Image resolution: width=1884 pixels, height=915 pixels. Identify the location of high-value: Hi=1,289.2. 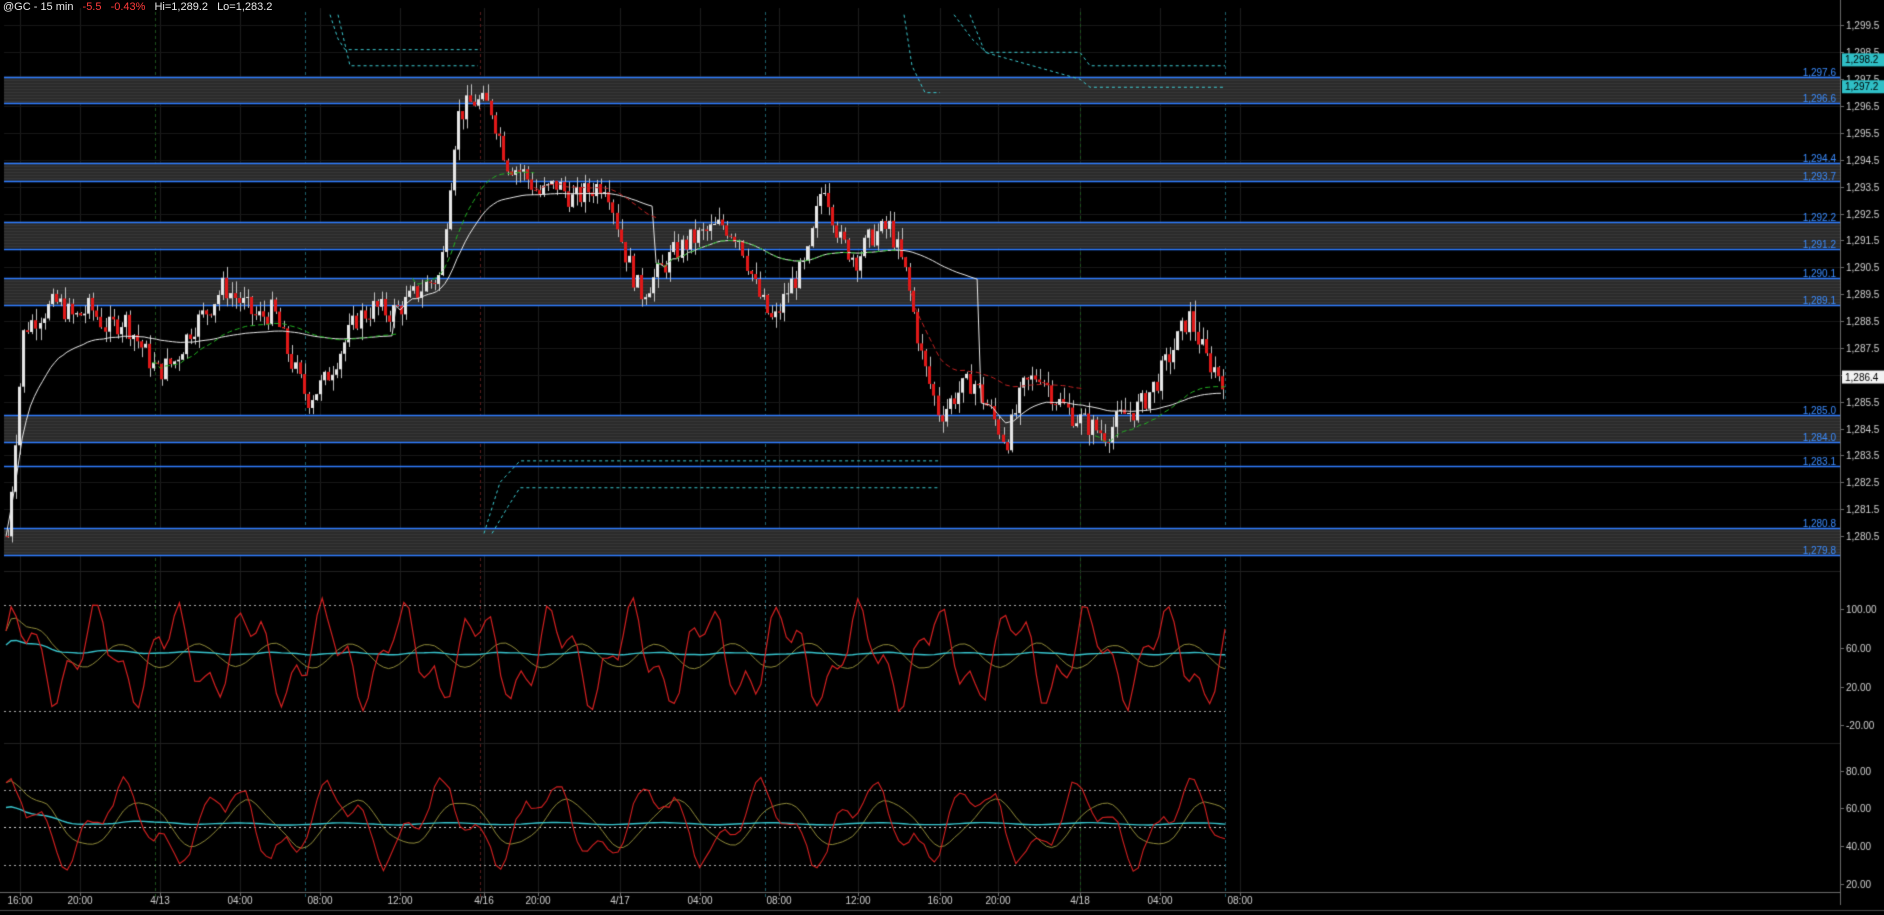
(181, 7).